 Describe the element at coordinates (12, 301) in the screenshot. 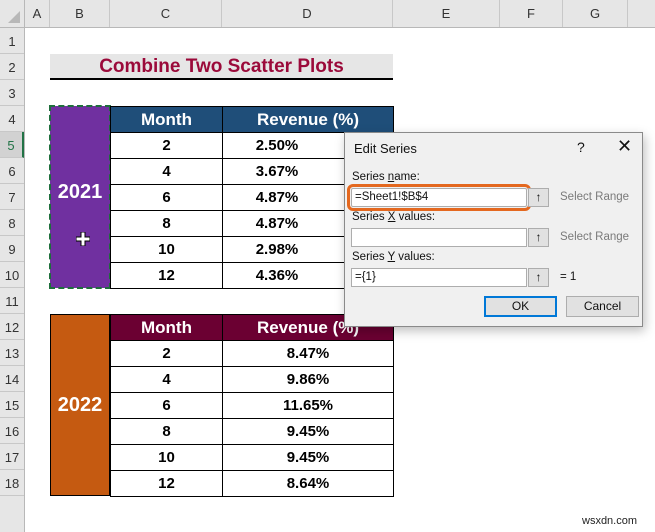

I see `row-header-11: 11` at that location.